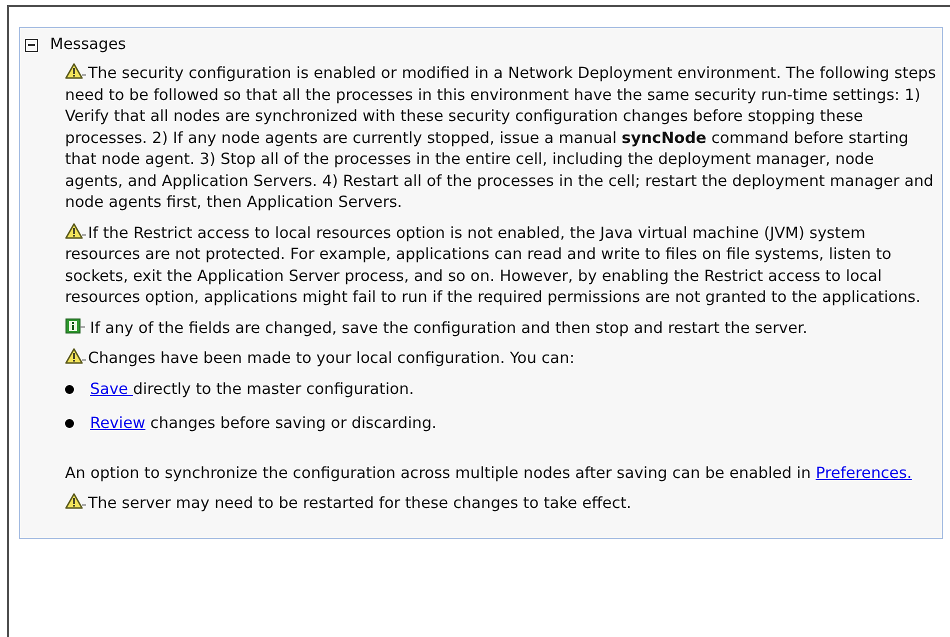 This screenshot has width=950, height=637. Describe the element at coordinates (252, 389) in the screenshot. I see `list-item-text: Save directly to the master configuration.` at that location.